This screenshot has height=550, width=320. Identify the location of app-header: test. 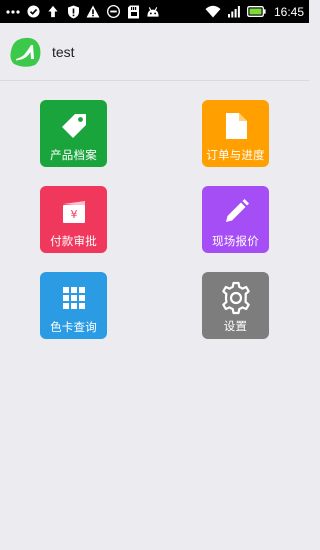
(154, 52).